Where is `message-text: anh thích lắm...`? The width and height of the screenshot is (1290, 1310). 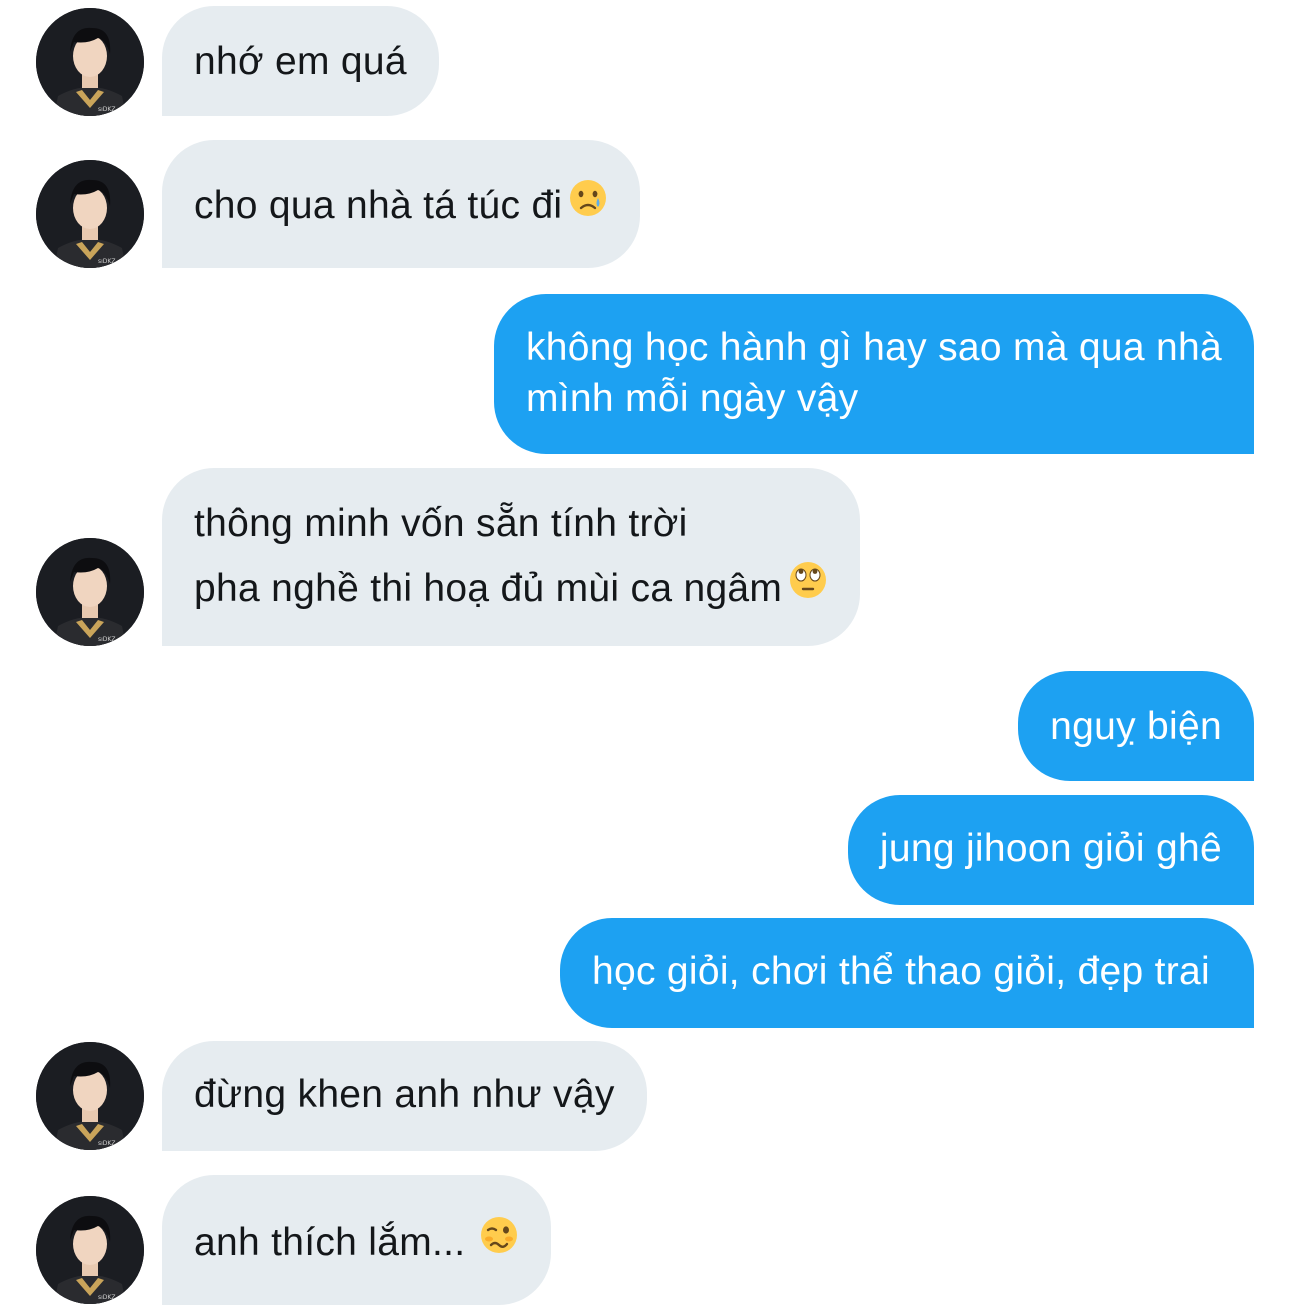
message-text: anh thích lắm... is located at coordinates (330, 1242).